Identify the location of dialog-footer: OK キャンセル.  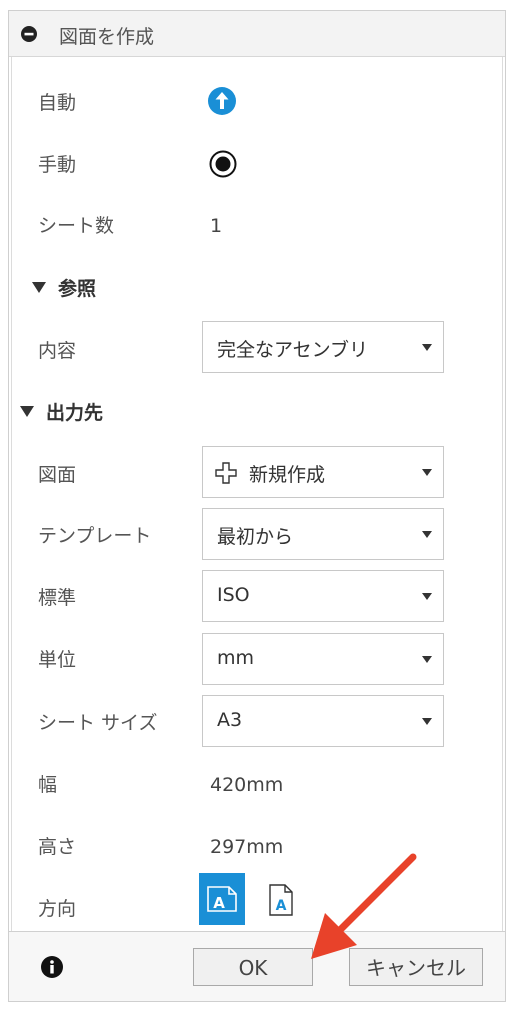
(257, 966).